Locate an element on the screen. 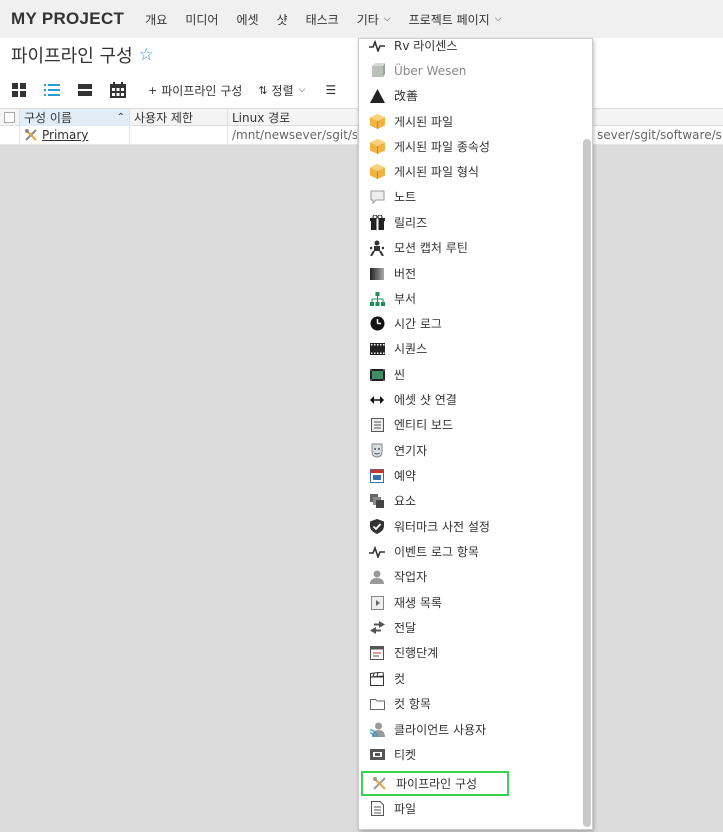 This screenshot has width=723, height=832. user-limit-cell is located at coordinates (179, 135).